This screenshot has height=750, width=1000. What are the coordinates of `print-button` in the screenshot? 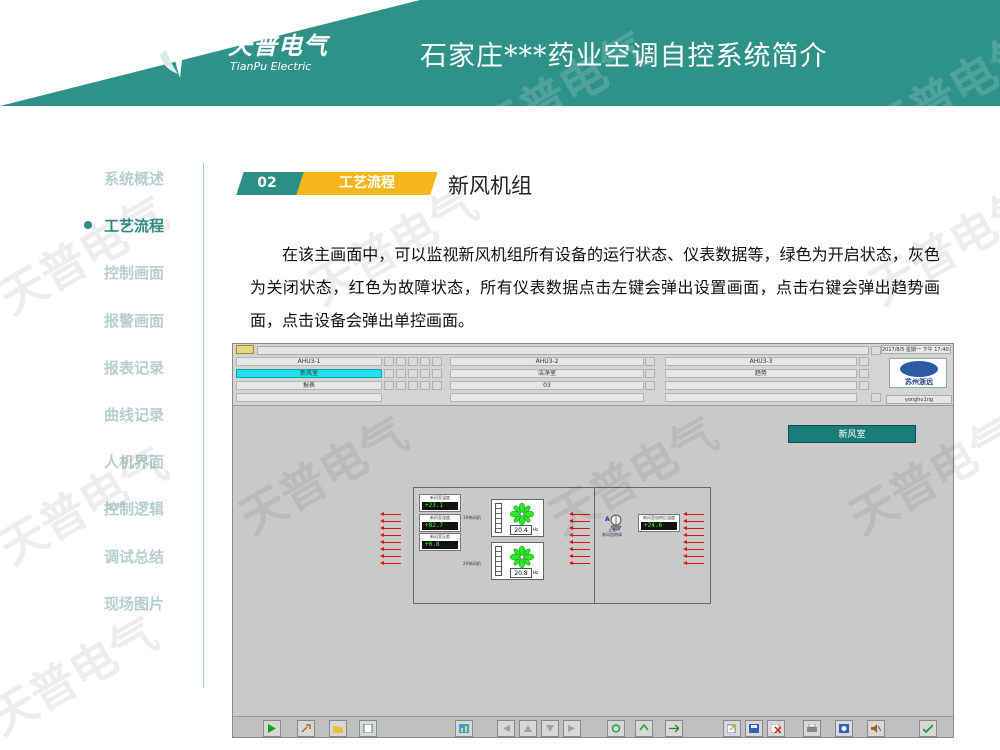 It's located at (812, 728).